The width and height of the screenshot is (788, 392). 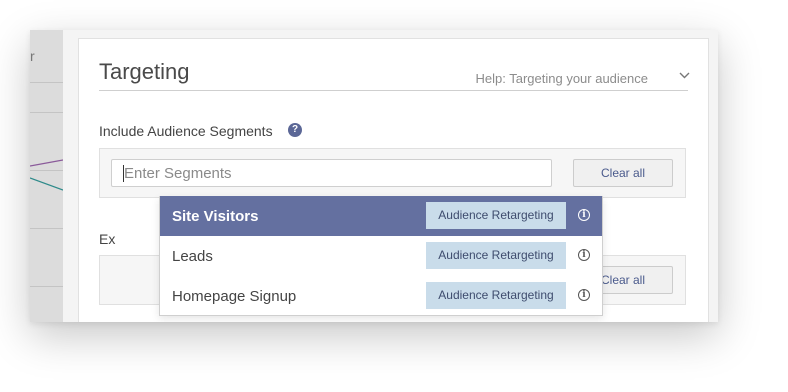 I want to click on dropdown-item: Homepage Signup Audience Retargeting i, so click(x=381, y=296).